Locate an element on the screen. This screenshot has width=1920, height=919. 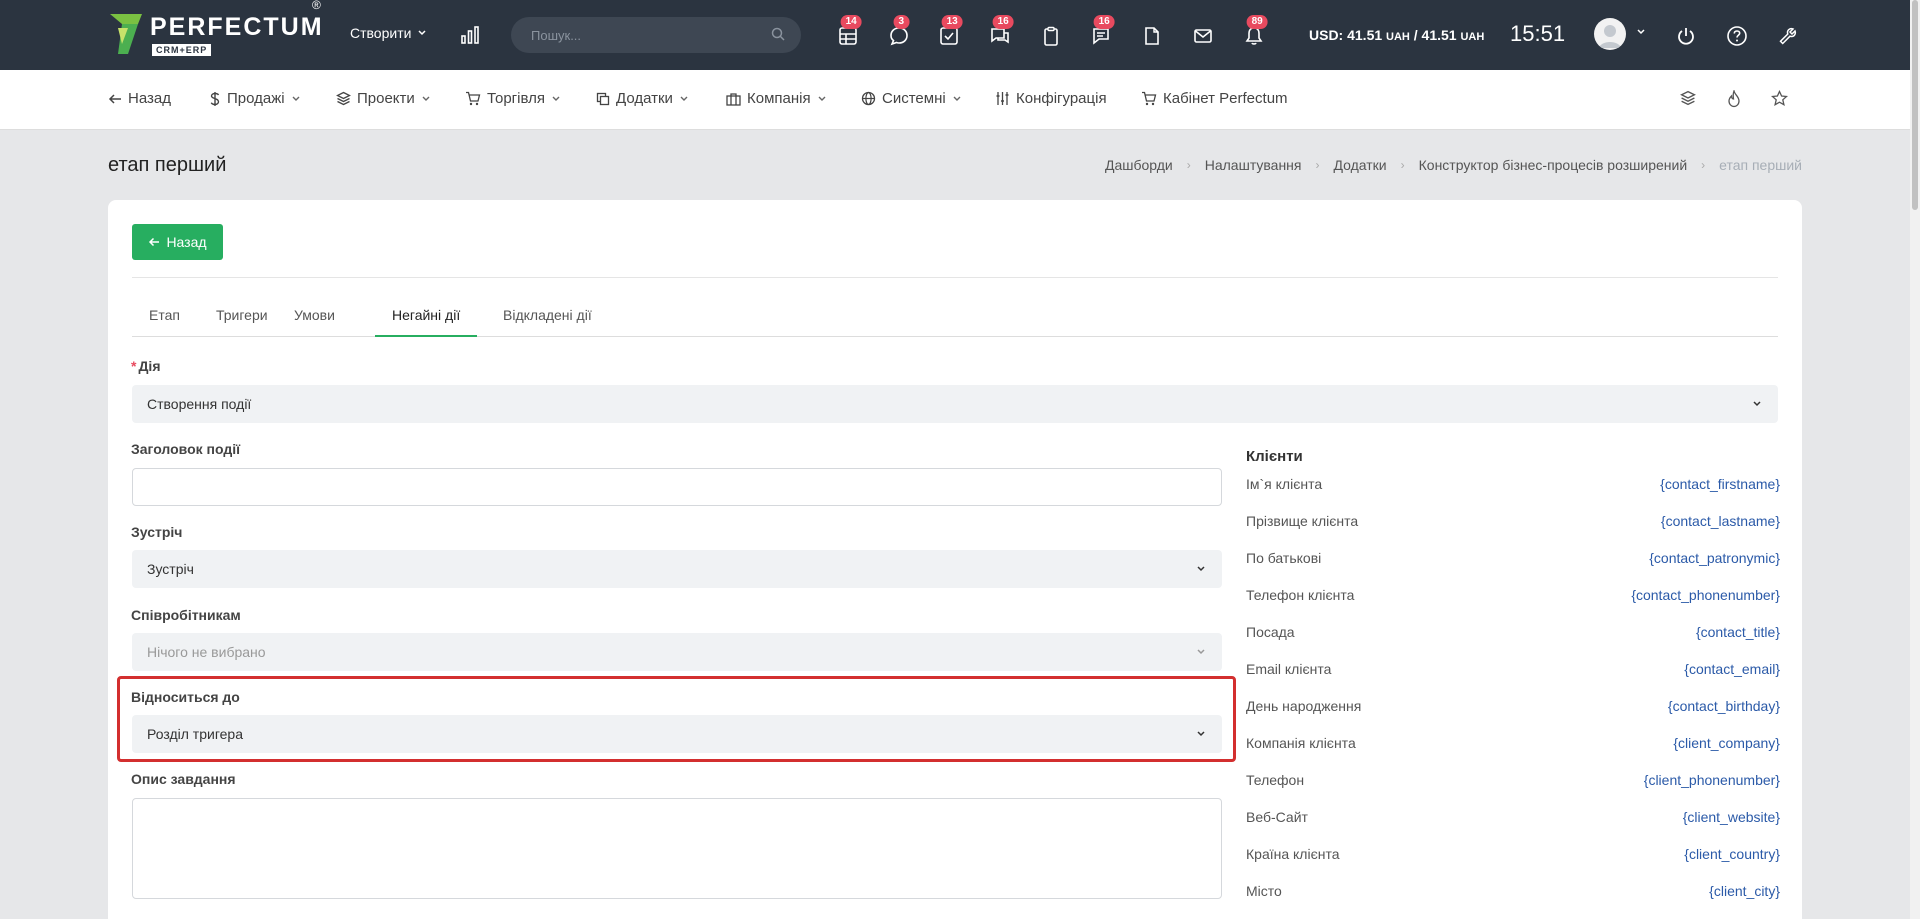
menu-configuration: Конфігурація is located at coordinates (1051, 98).